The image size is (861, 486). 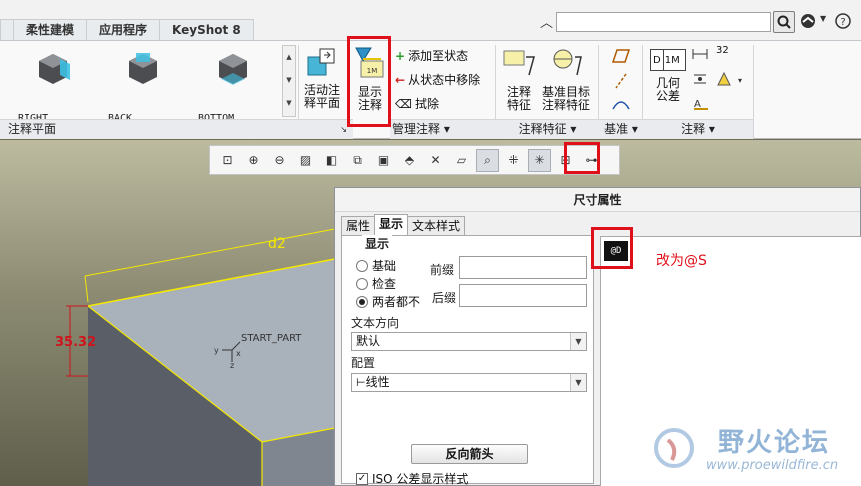 I want to click on radio-neither-circle, so click(x=362, y=301).